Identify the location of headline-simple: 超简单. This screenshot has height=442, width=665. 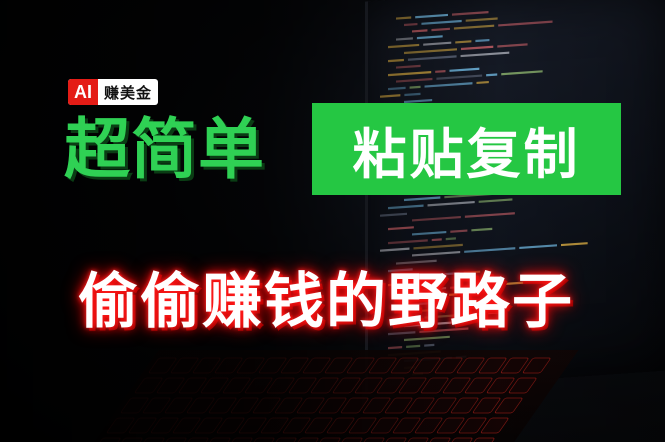
(164, 149).